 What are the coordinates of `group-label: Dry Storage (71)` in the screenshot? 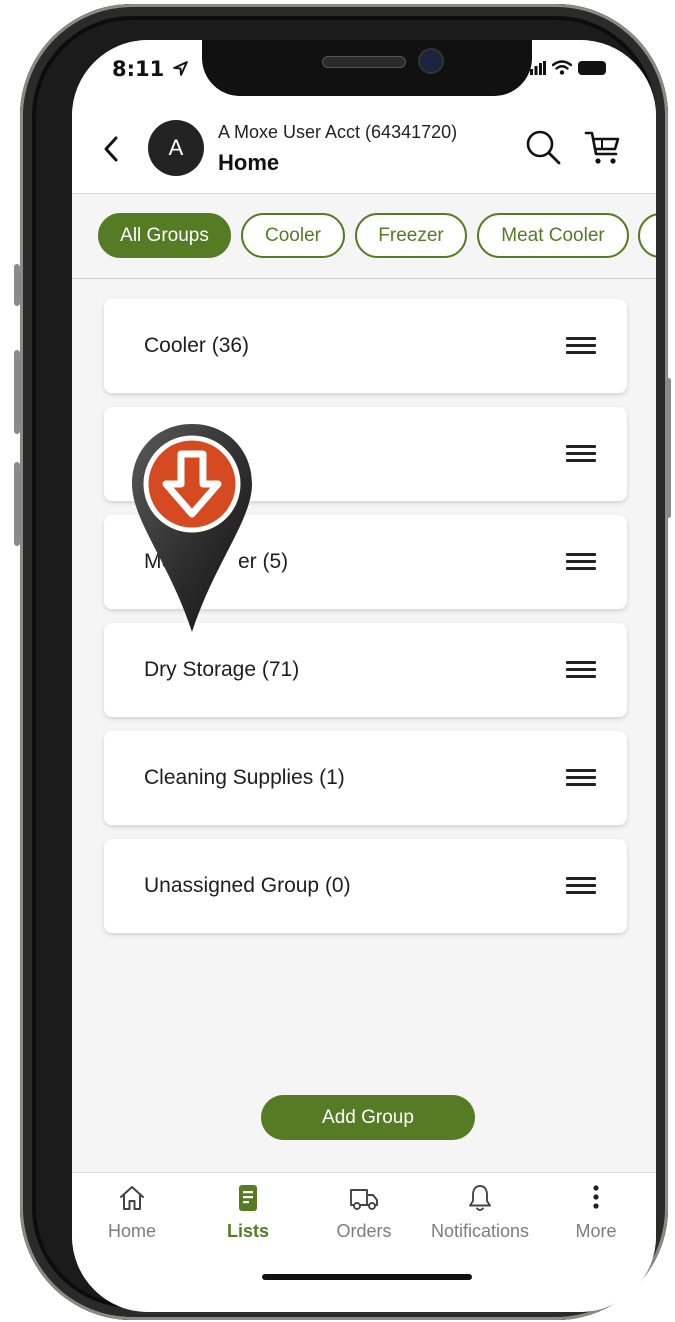 It's located at (222, 669).